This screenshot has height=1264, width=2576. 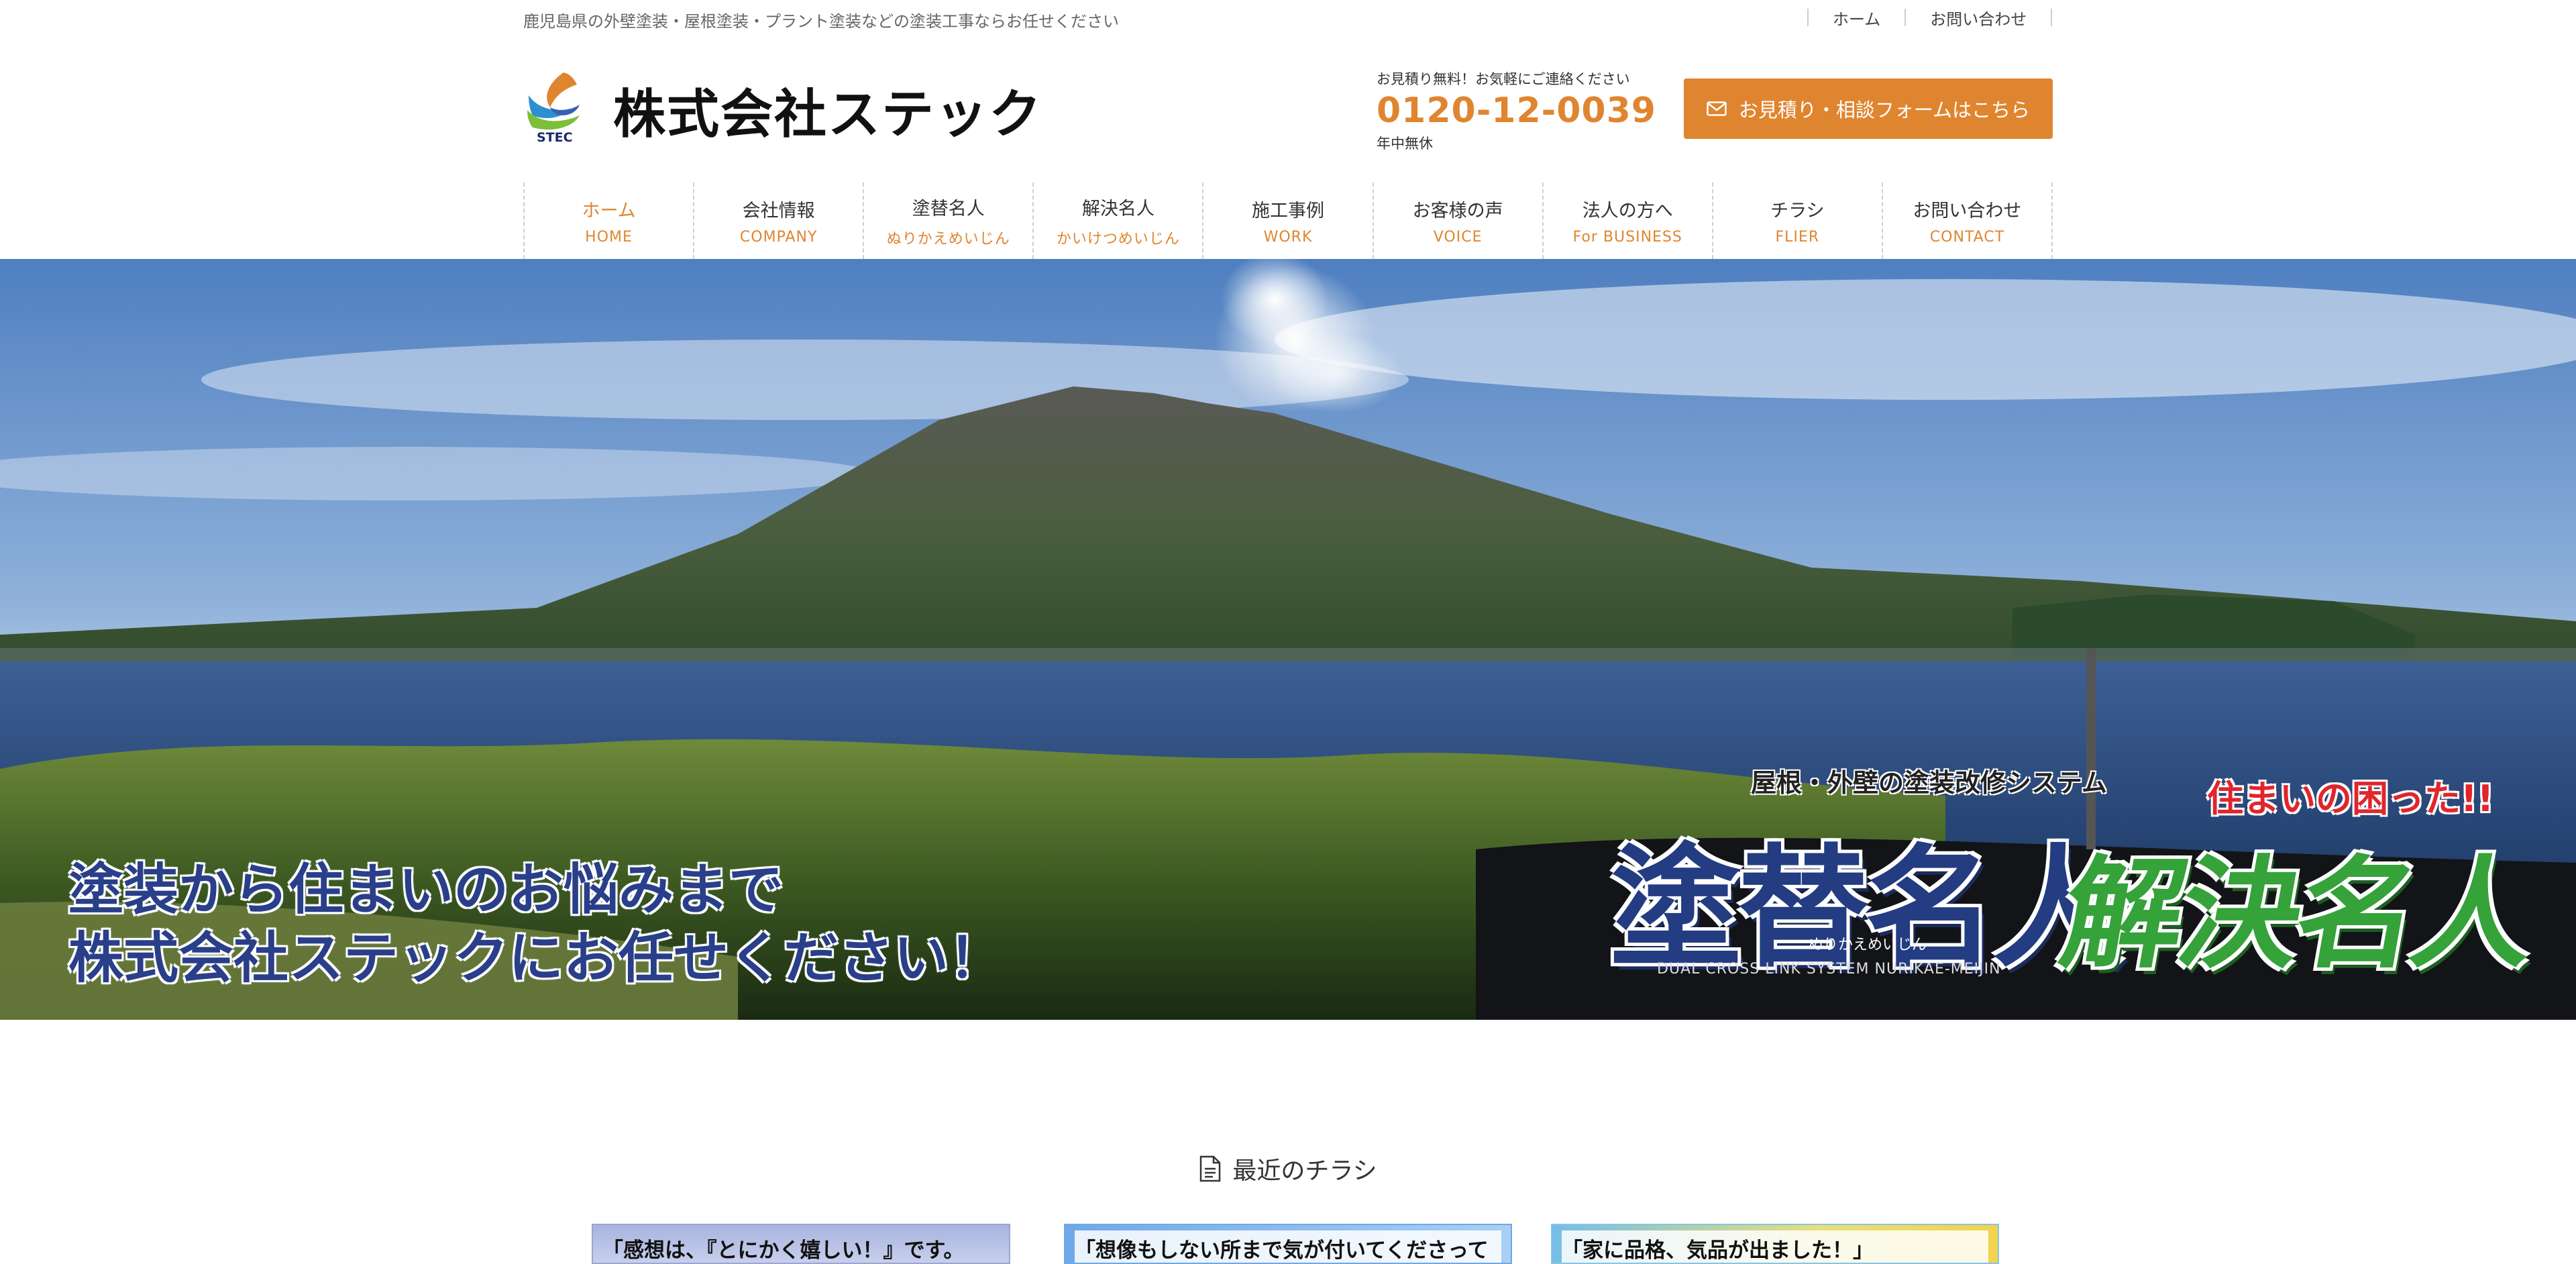 What do you see at coordinates (426, 890) in the screenshot?
I see `hero-caption-line-1: 塗装から住まいのお悩みまで` at bounding box center [426, 890].